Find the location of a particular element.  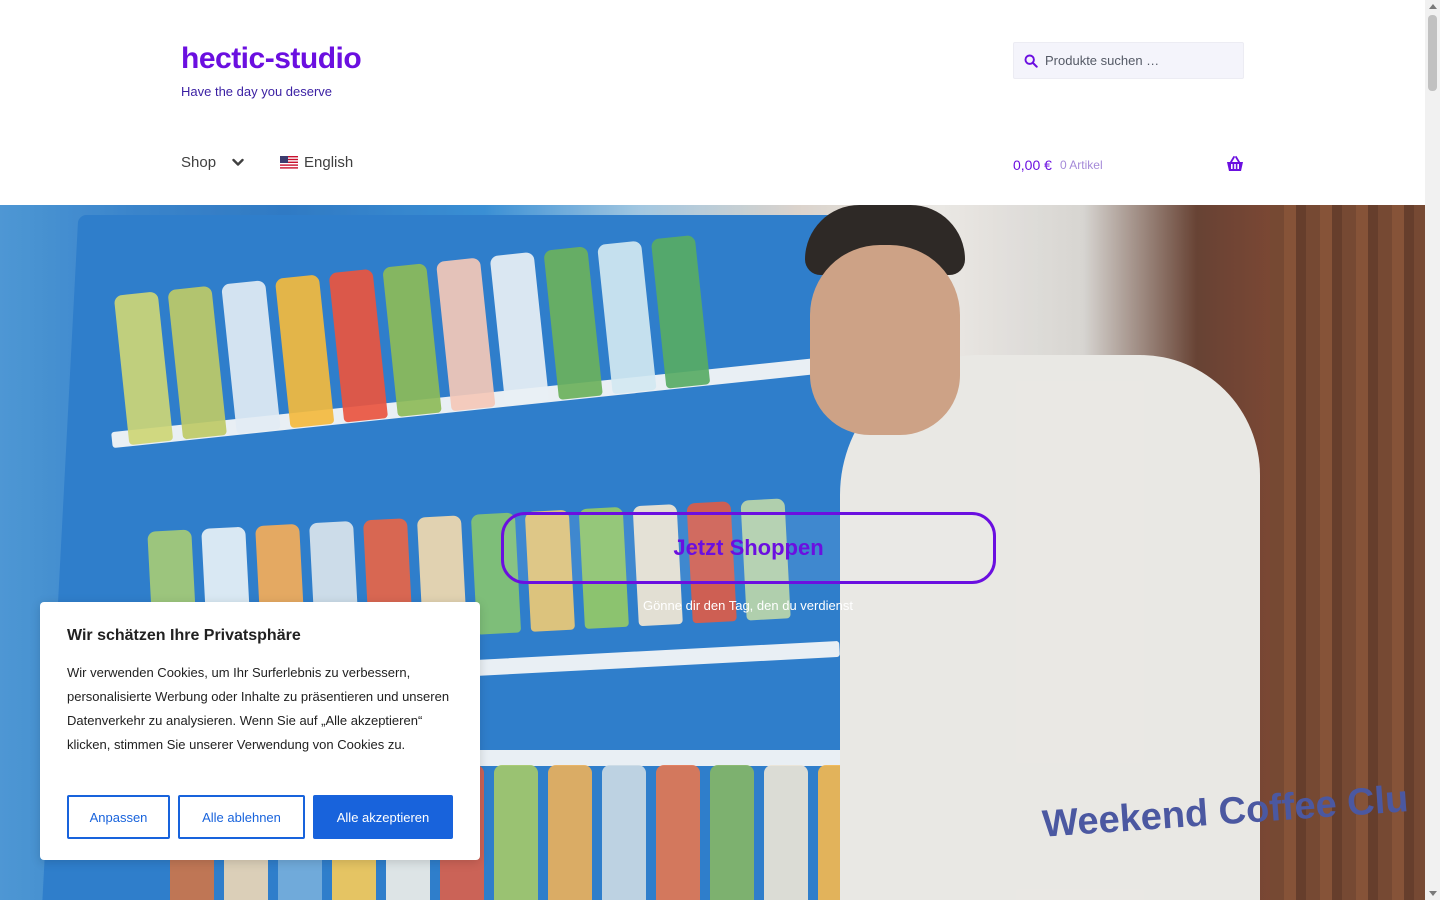

site-tagline: Have the day you deserve is located at coordinates (257, 91).